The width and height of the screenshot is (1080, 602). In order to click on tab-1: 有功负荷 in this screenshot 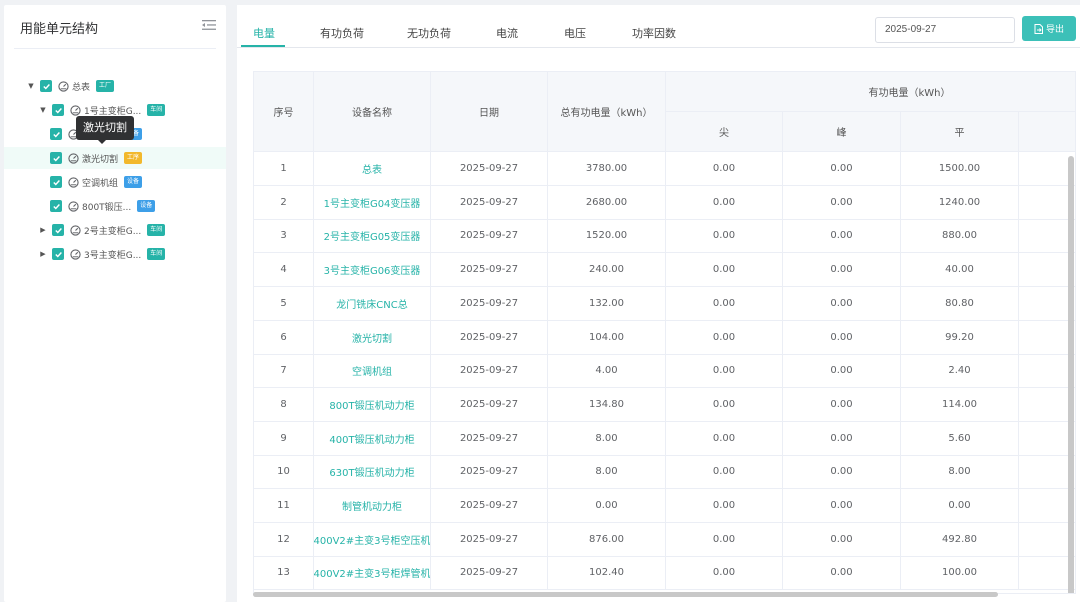, I will do `click(342, 33)`.